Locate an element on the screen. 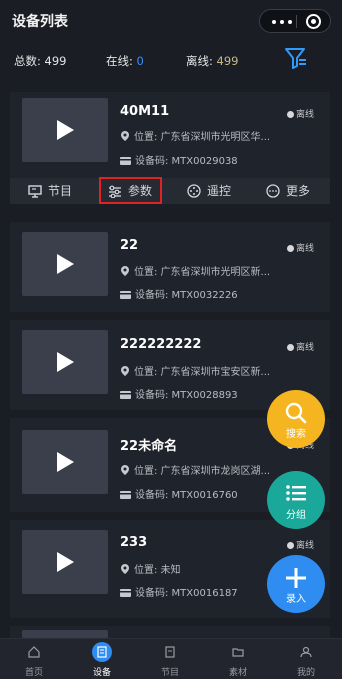 The height and width of the screenshot is (679, 342). device-code: 设备码: MTX0032226 is located at coordinates (179, 293).